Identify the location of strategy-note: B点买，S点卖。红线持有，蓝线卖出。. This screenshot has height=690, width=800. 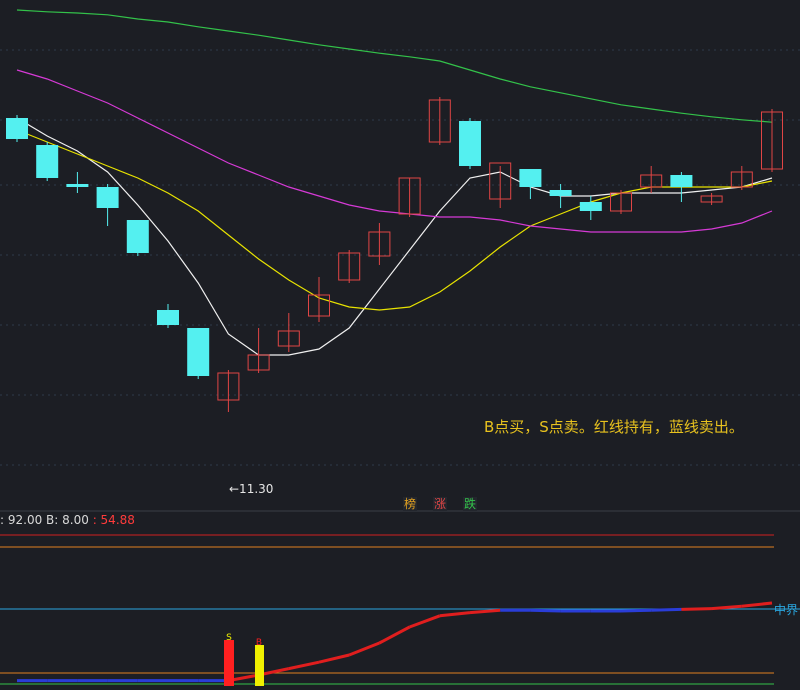
(614, 427).